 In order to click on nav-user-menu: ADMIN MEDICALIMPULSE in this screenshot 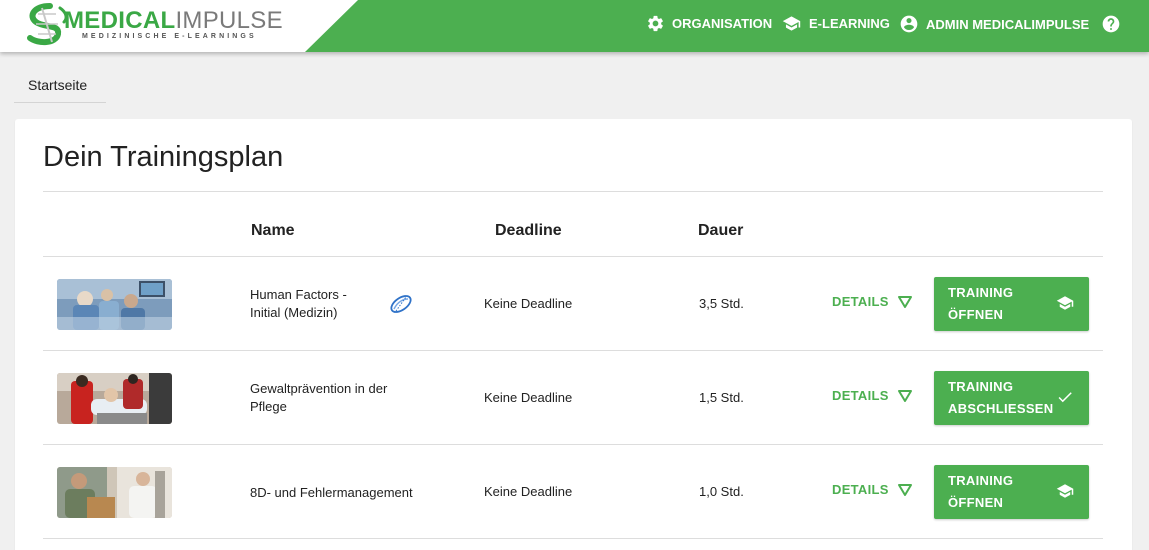, I will do `click(994, 24)`.